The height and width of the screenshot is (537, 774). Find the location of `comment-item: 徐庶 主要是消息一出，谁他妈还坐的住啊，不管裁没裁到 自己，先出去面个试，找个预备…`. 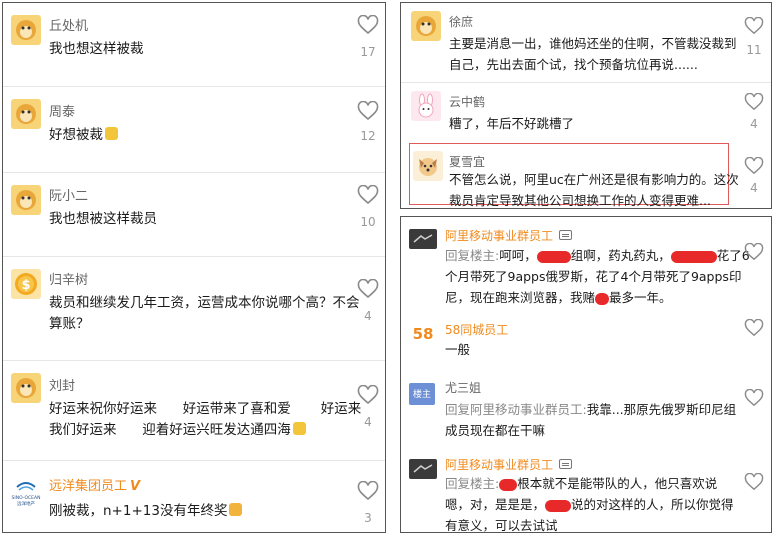

comment-item: 徐庶 主要是消息一出，谁他妈还坐的住啊，不管裁没裁到 自己，先出去面个试，找个预备… is located at coordinates (586, 43).